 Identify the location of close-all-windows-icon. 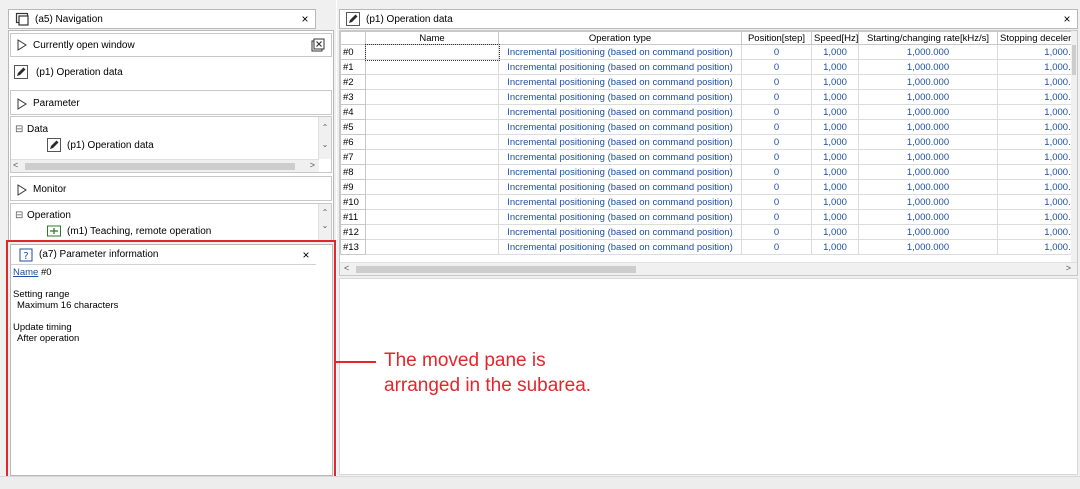
(318, 45).